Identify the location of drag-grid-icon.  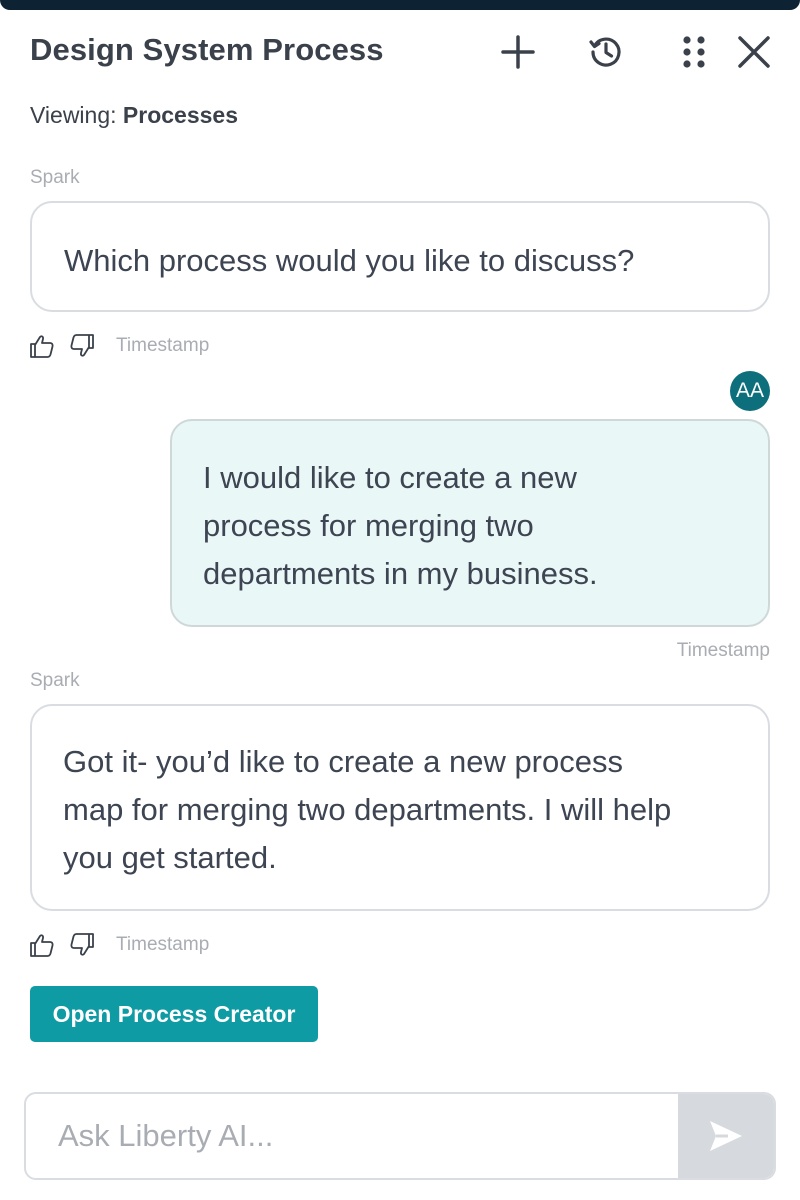
(694, 52).